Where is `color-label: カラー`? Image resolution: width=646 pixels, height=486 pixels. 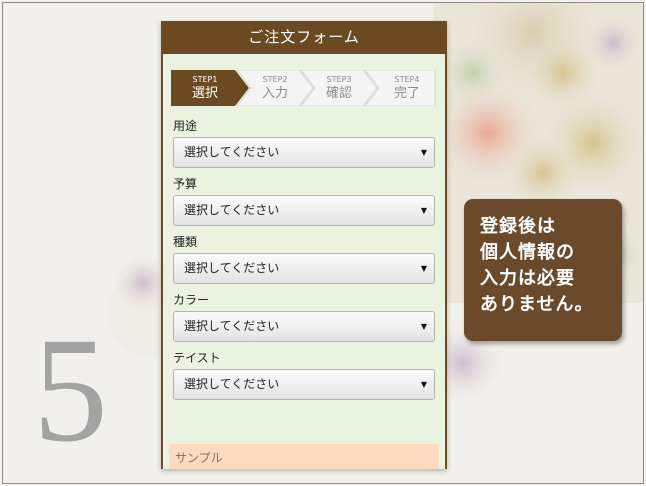
color-label: カラー is located at coordinates (191, 300).